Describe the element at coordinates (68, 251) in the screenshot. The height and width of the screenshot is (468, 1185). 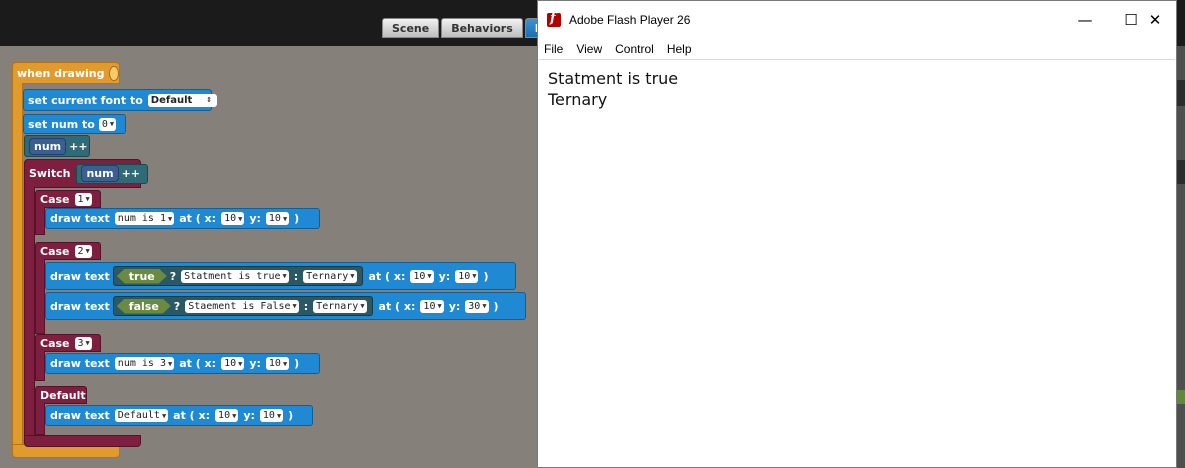
I see `case-2-block: Case 2 ▼` at that location.